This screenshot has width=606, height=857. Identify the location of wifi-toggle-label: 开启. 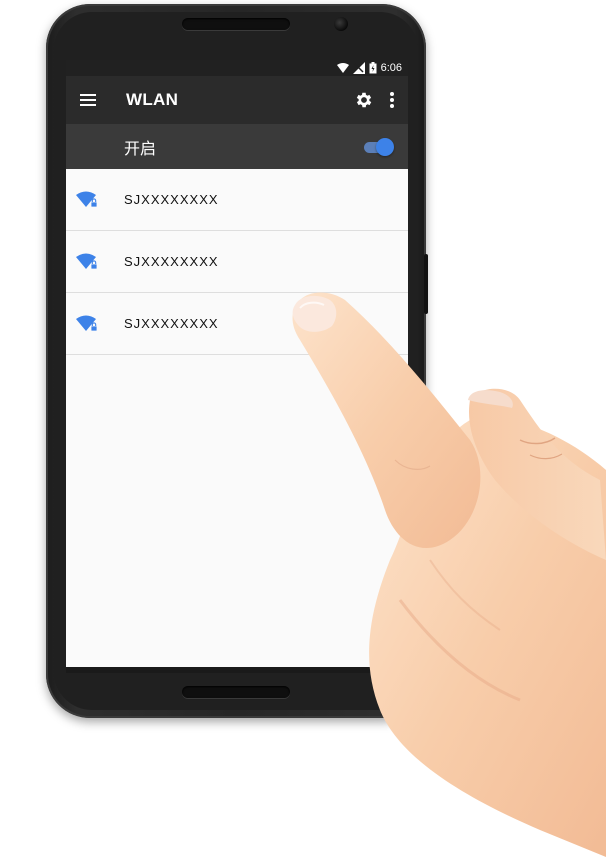
(140, 149).